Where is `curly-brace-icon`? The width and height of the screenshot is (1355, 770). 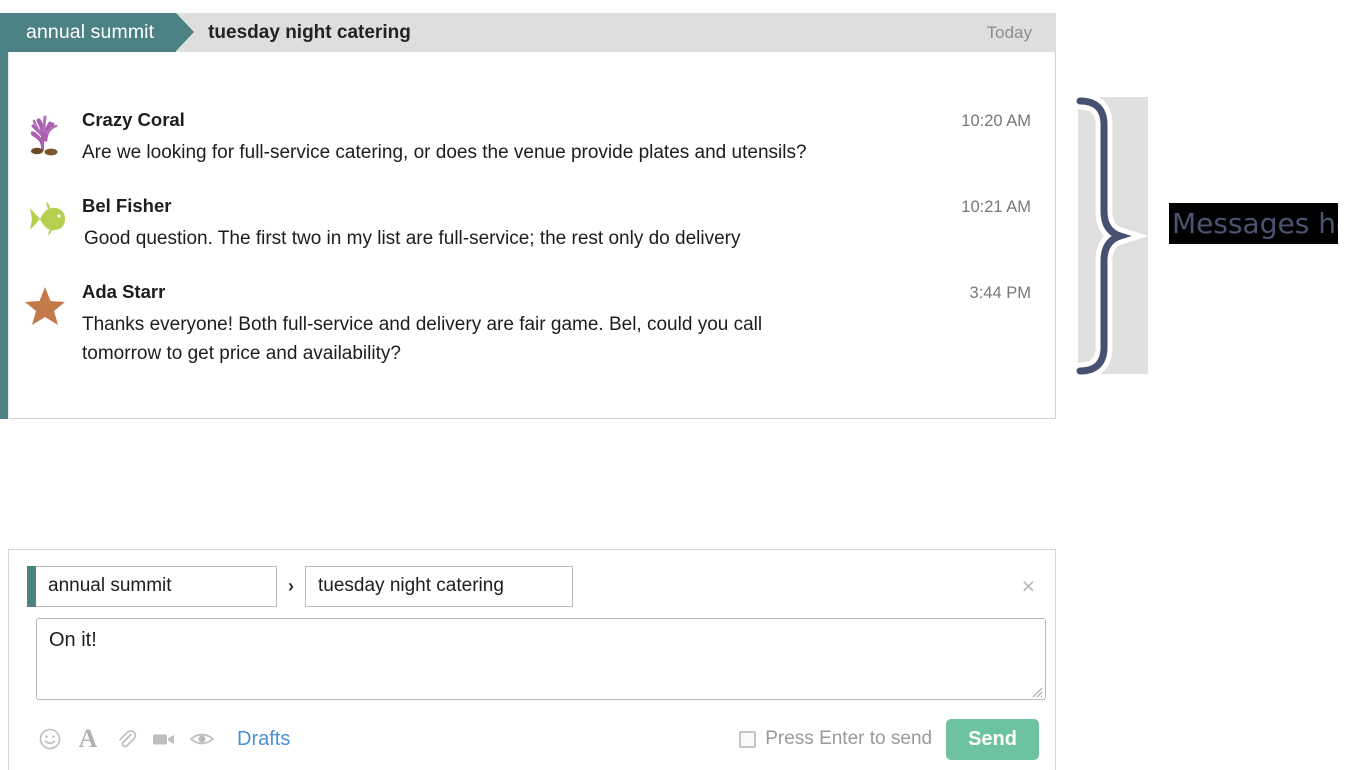
curly-brace-icon is located at coordinates (1110, 236).